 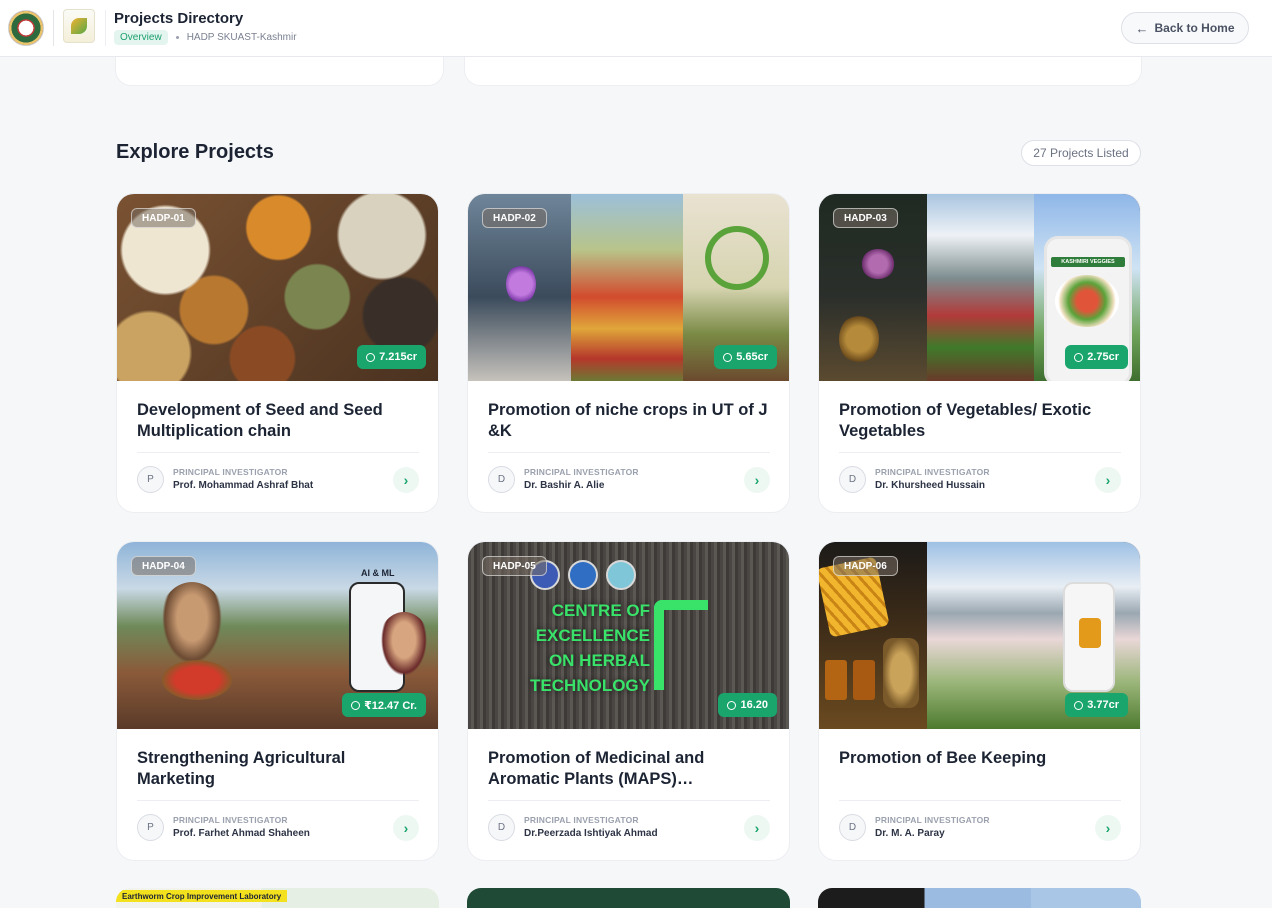 What do you see at coordinates (1194, 28) in the screenshot?
I see `back-to-home-label: Back to Home` at bounding box center [1194, 28].